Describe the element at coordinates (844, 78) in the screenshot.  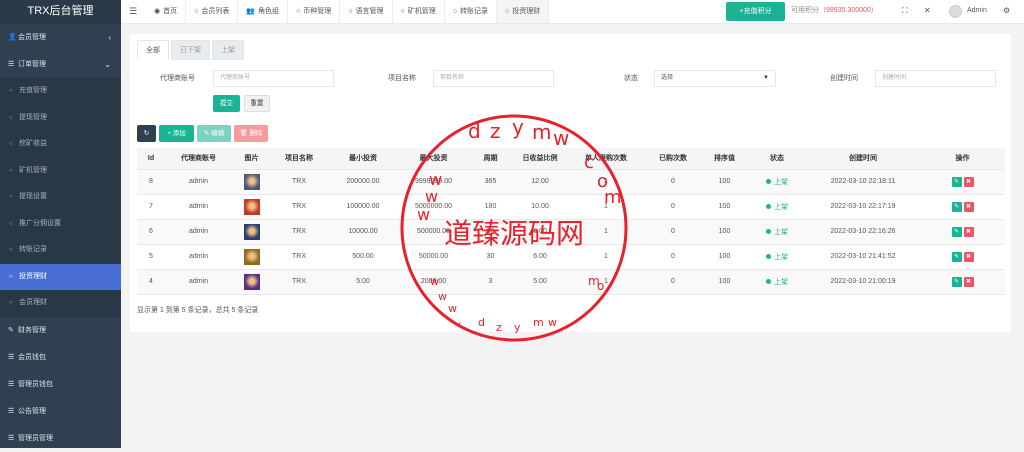
I see `created-label: 创建时间` at that location.